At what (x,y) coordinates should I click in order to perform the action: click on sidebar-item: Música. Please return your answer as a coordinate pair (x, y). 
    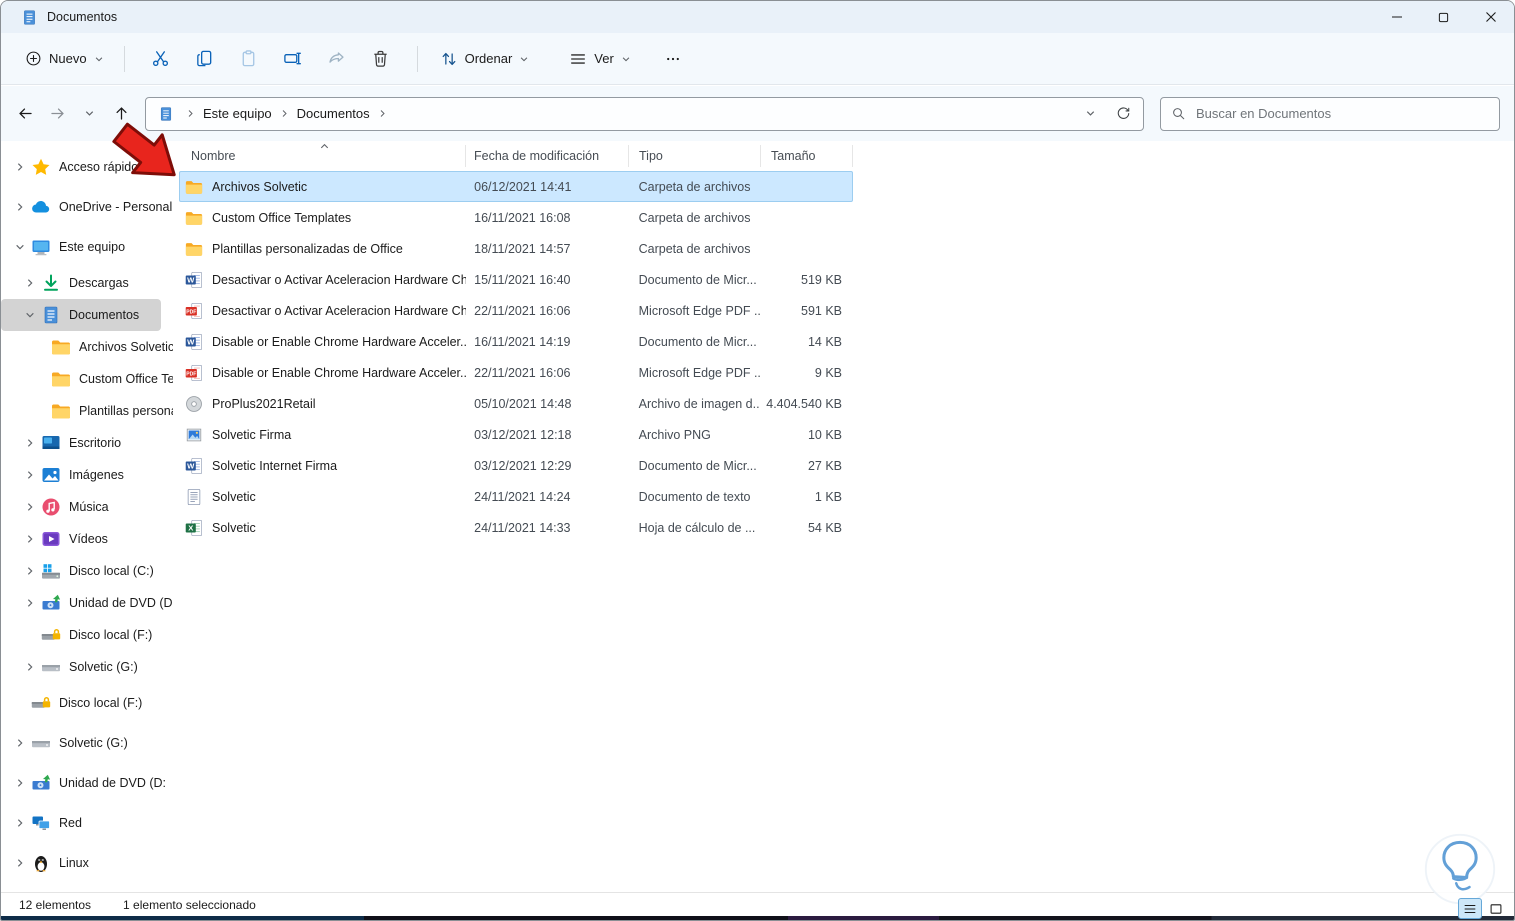
    Looking at the image, I should click on (87, 507).